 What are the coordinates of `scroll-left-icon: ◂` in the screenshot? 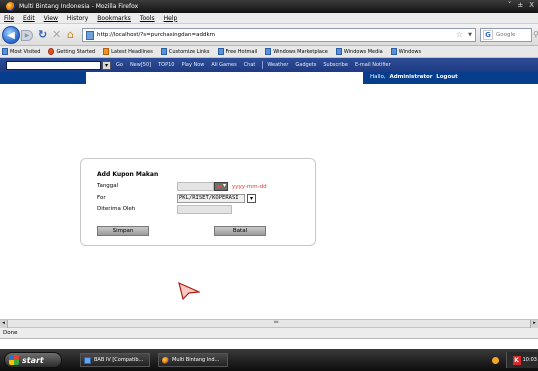 It's located at (4, 324).